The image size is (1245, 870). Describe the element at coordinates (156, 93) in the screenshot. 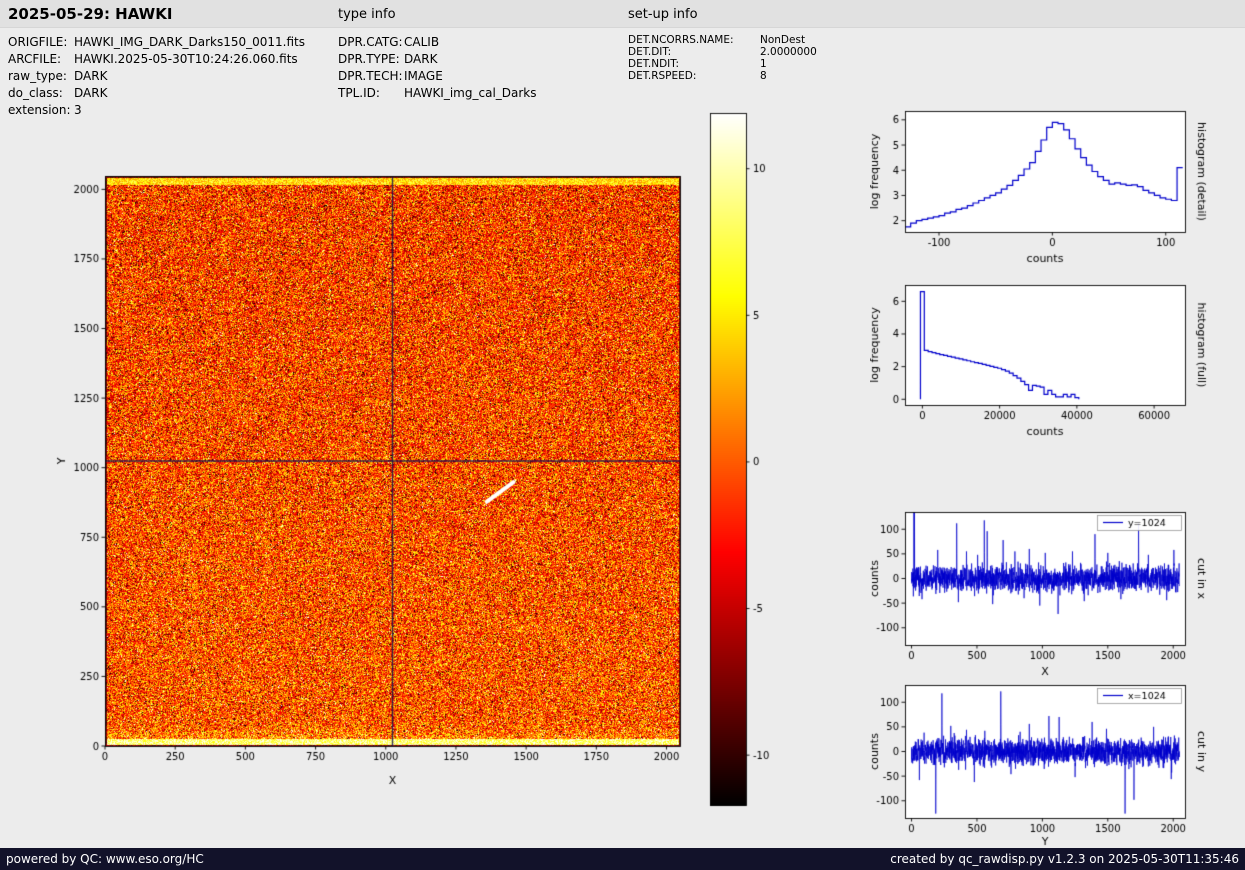

I see `meta-row: do_class: DARK` at that location.